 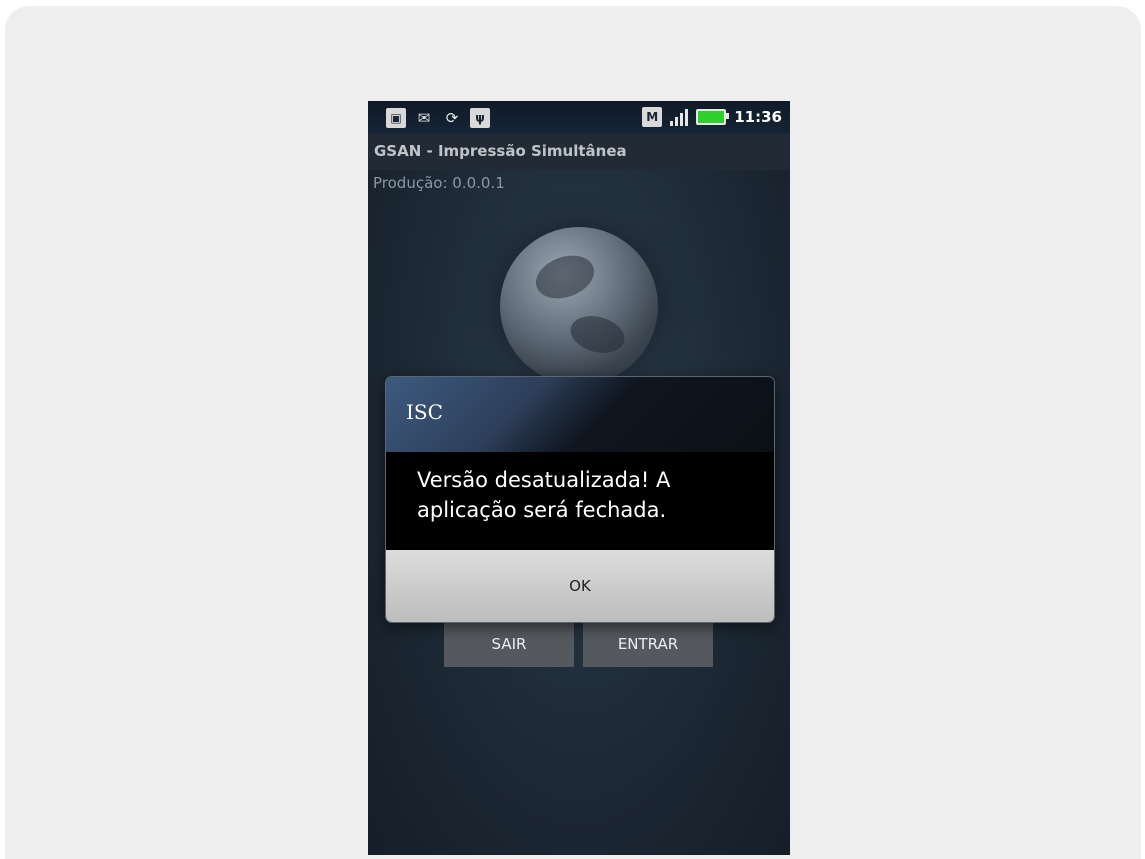 What do you see at coordinates (509, 644) in the screenshot?
I see `exit-button: SAIR` at bounding box center [509, 644].